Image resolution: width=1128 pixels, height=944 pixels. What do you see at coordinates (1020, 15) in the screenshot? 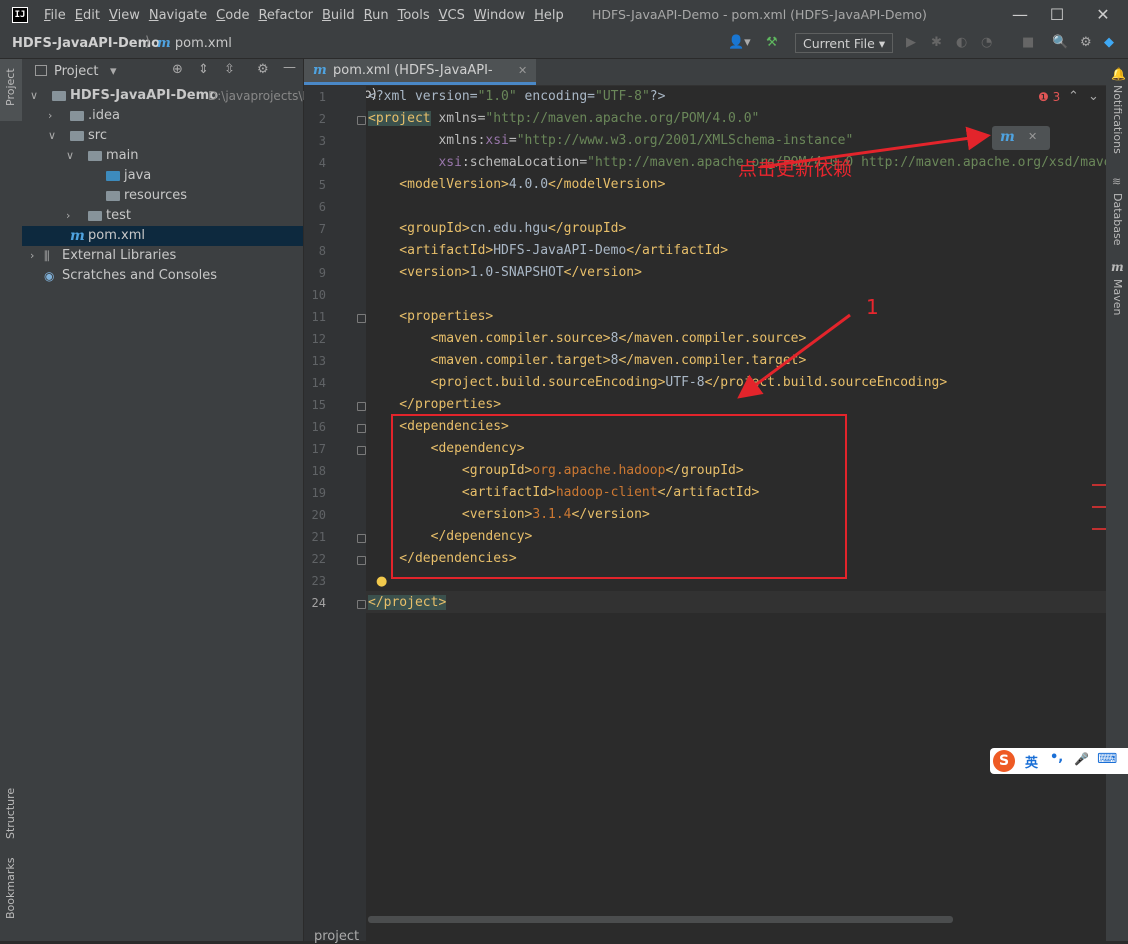
I see `minimize-icon: —` at bounding box center [1020, 15].